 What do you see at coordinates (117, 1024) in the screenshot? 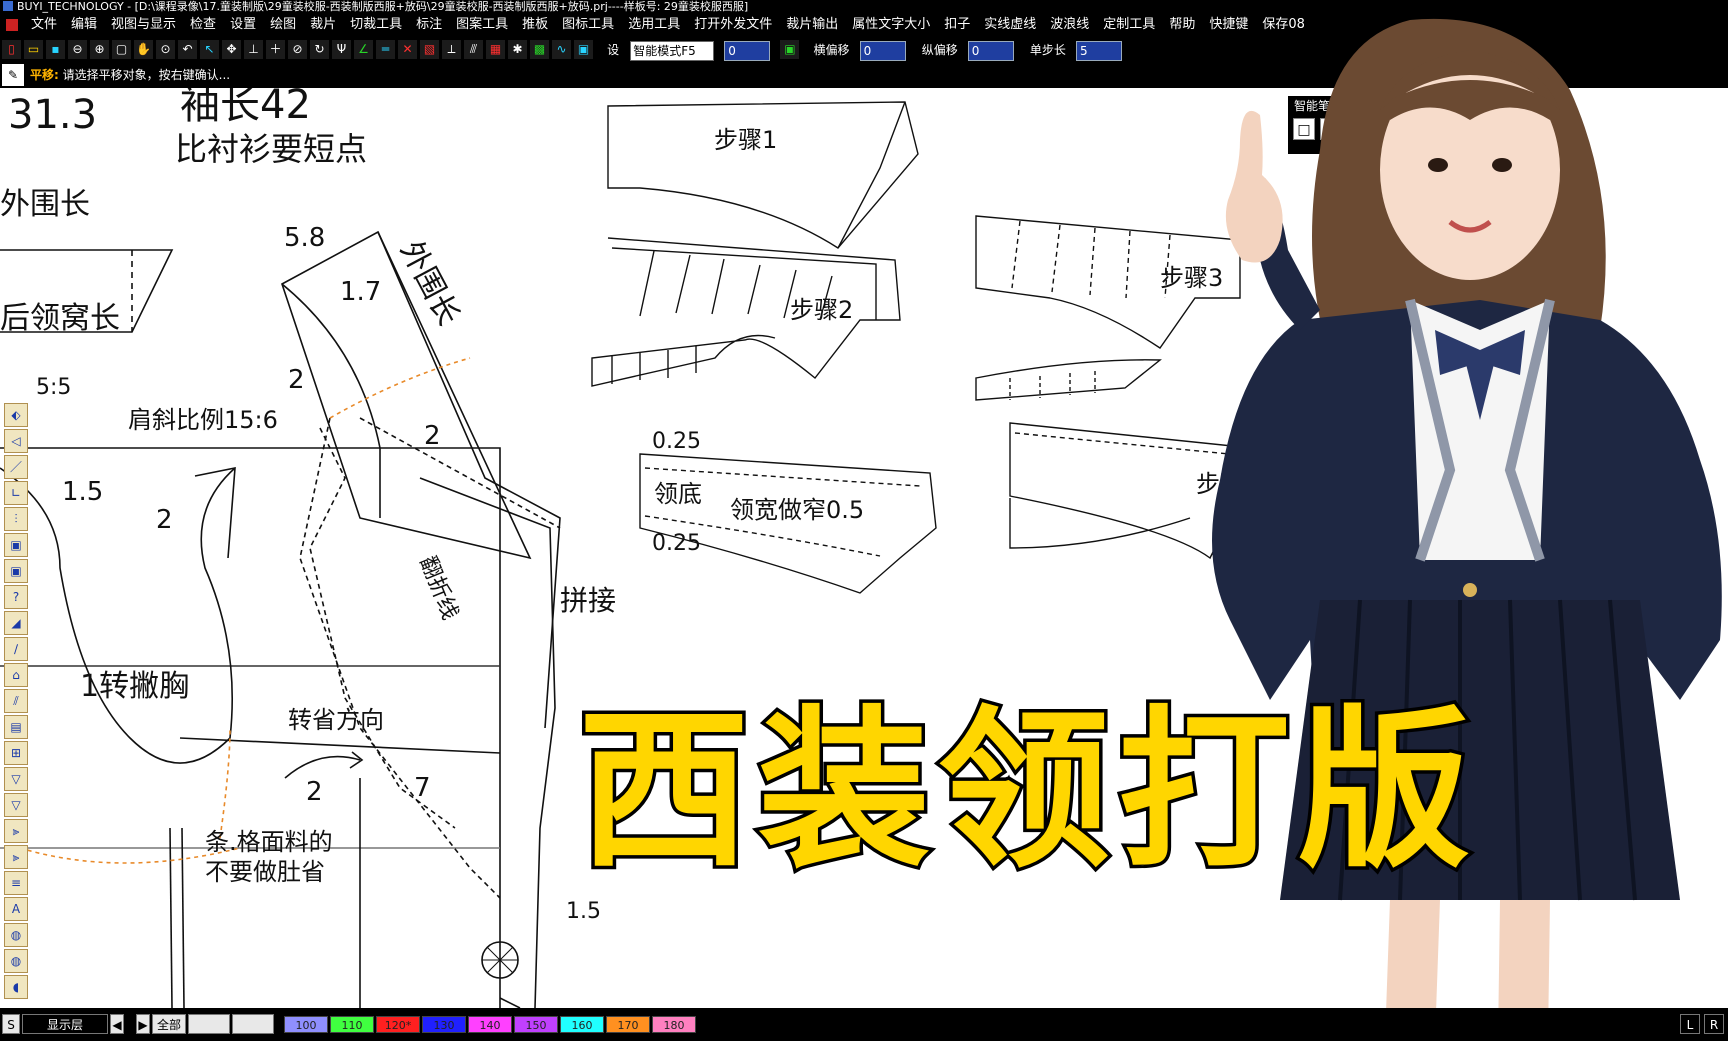
I see `layer-prev-button: ◀` at bounding box center [117, 1024].